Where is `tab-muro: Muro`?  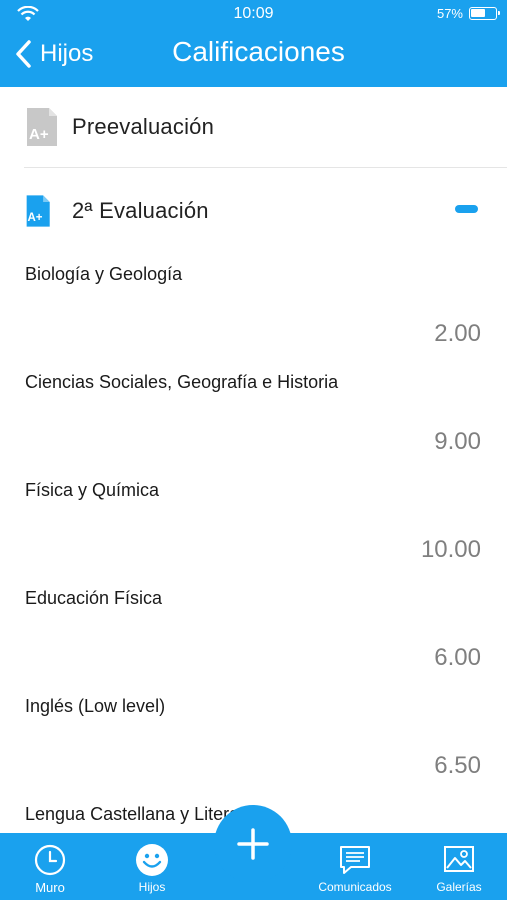 tab-muro: Muro is located at coordinates (50, 866).